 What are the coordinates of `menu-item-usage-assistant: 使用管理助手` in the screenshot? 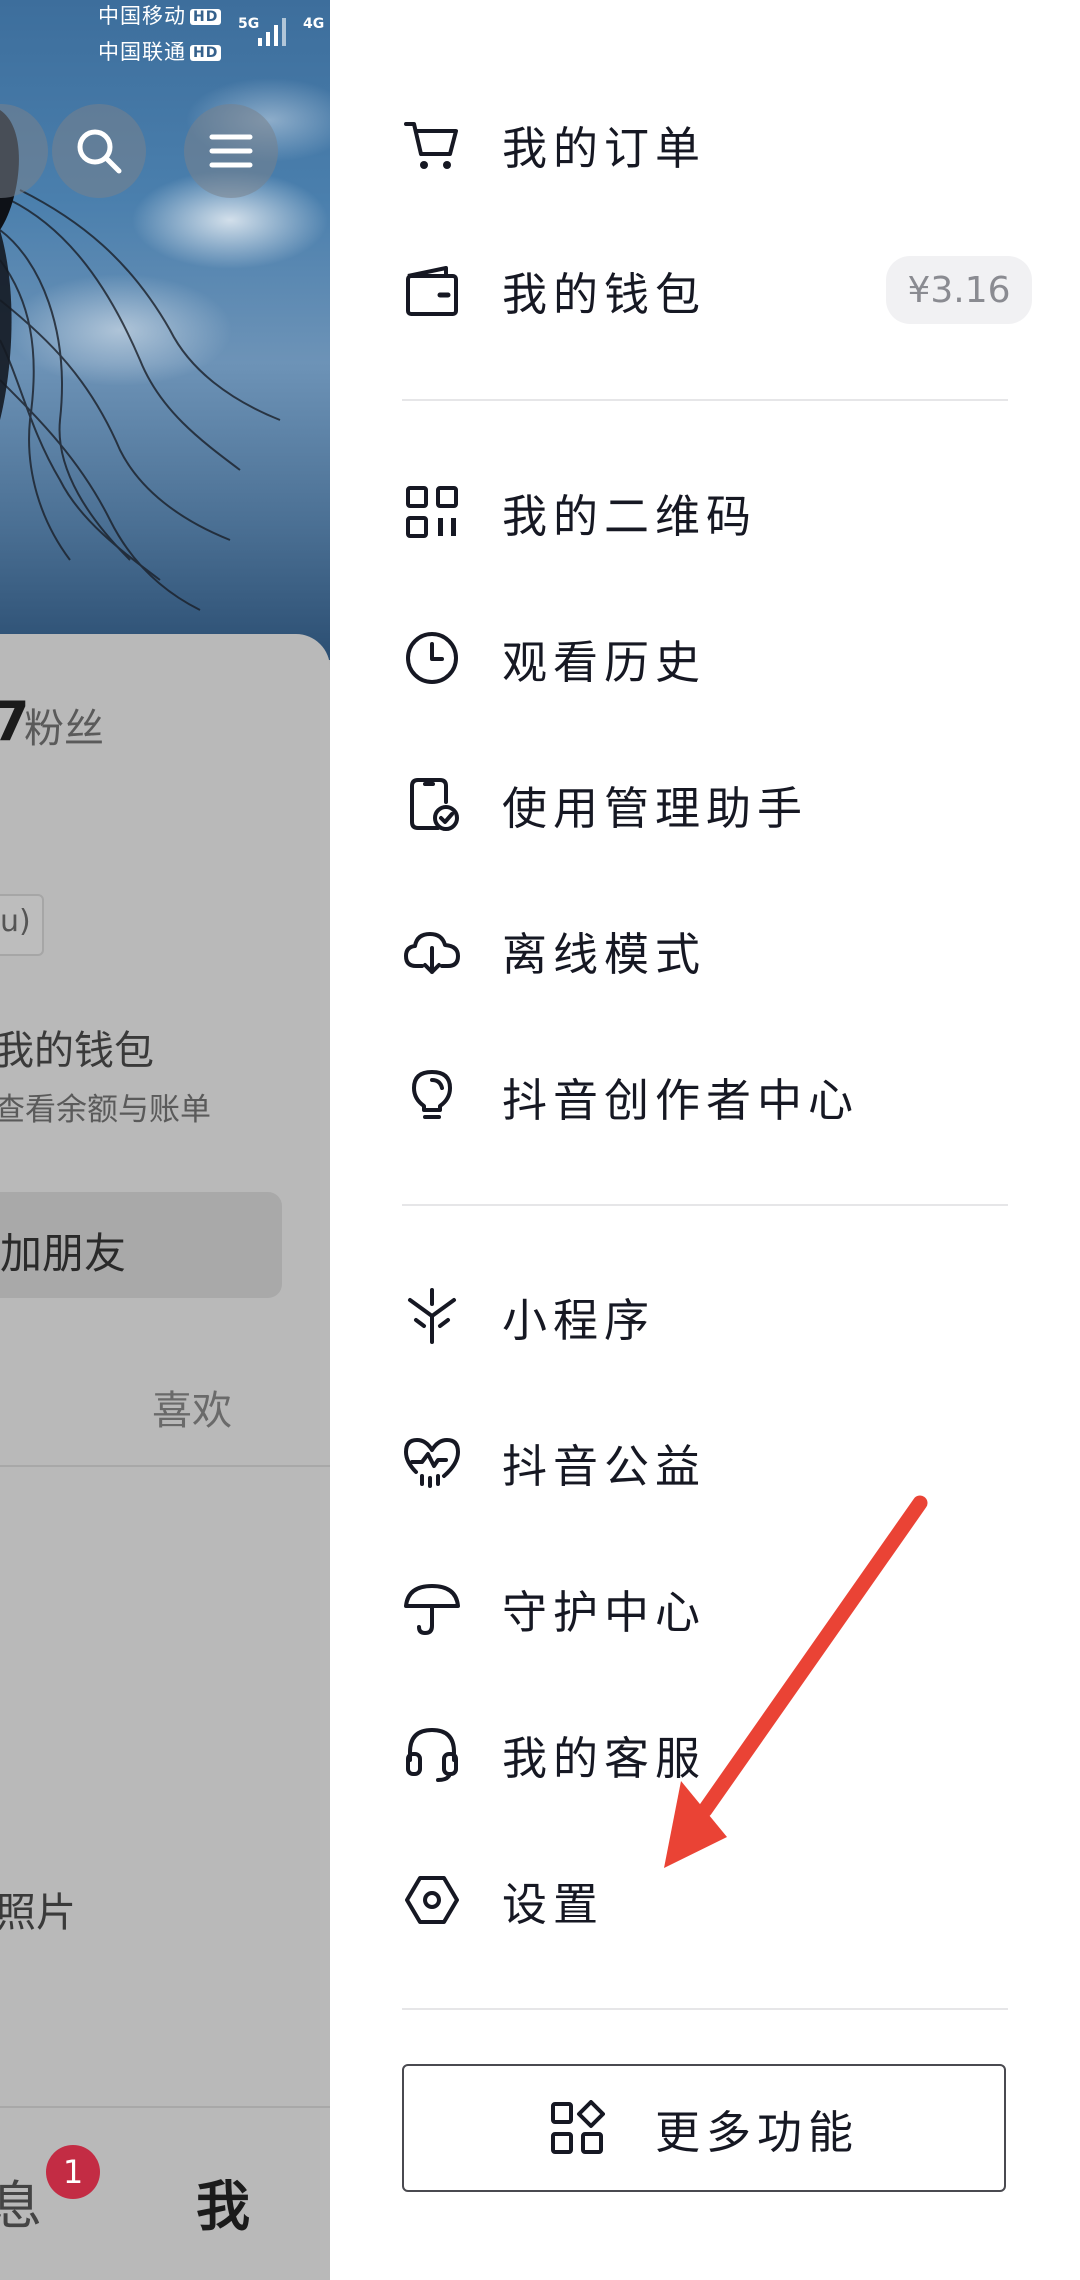 It's located at (712, 804).